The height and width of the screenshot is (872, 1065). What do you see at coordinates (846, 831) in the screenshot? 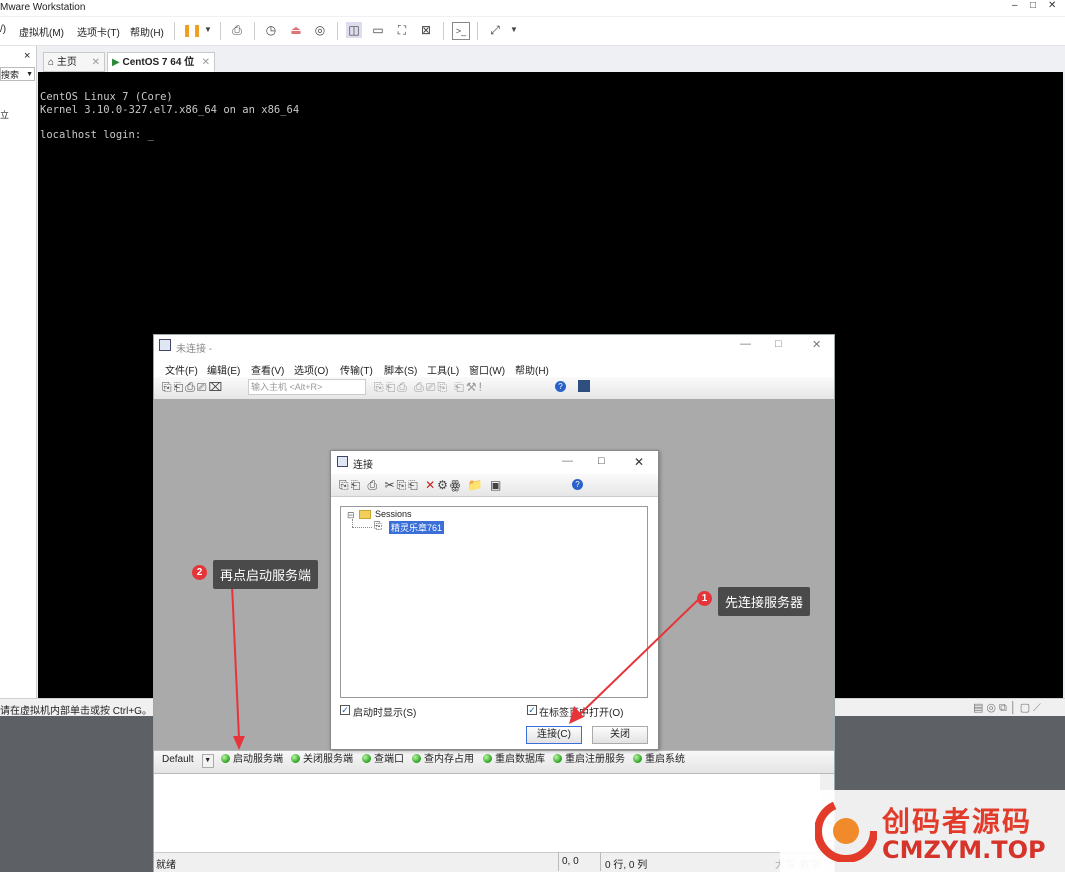
I see `watermark-logo-icon` at bounding box center [846, 831].